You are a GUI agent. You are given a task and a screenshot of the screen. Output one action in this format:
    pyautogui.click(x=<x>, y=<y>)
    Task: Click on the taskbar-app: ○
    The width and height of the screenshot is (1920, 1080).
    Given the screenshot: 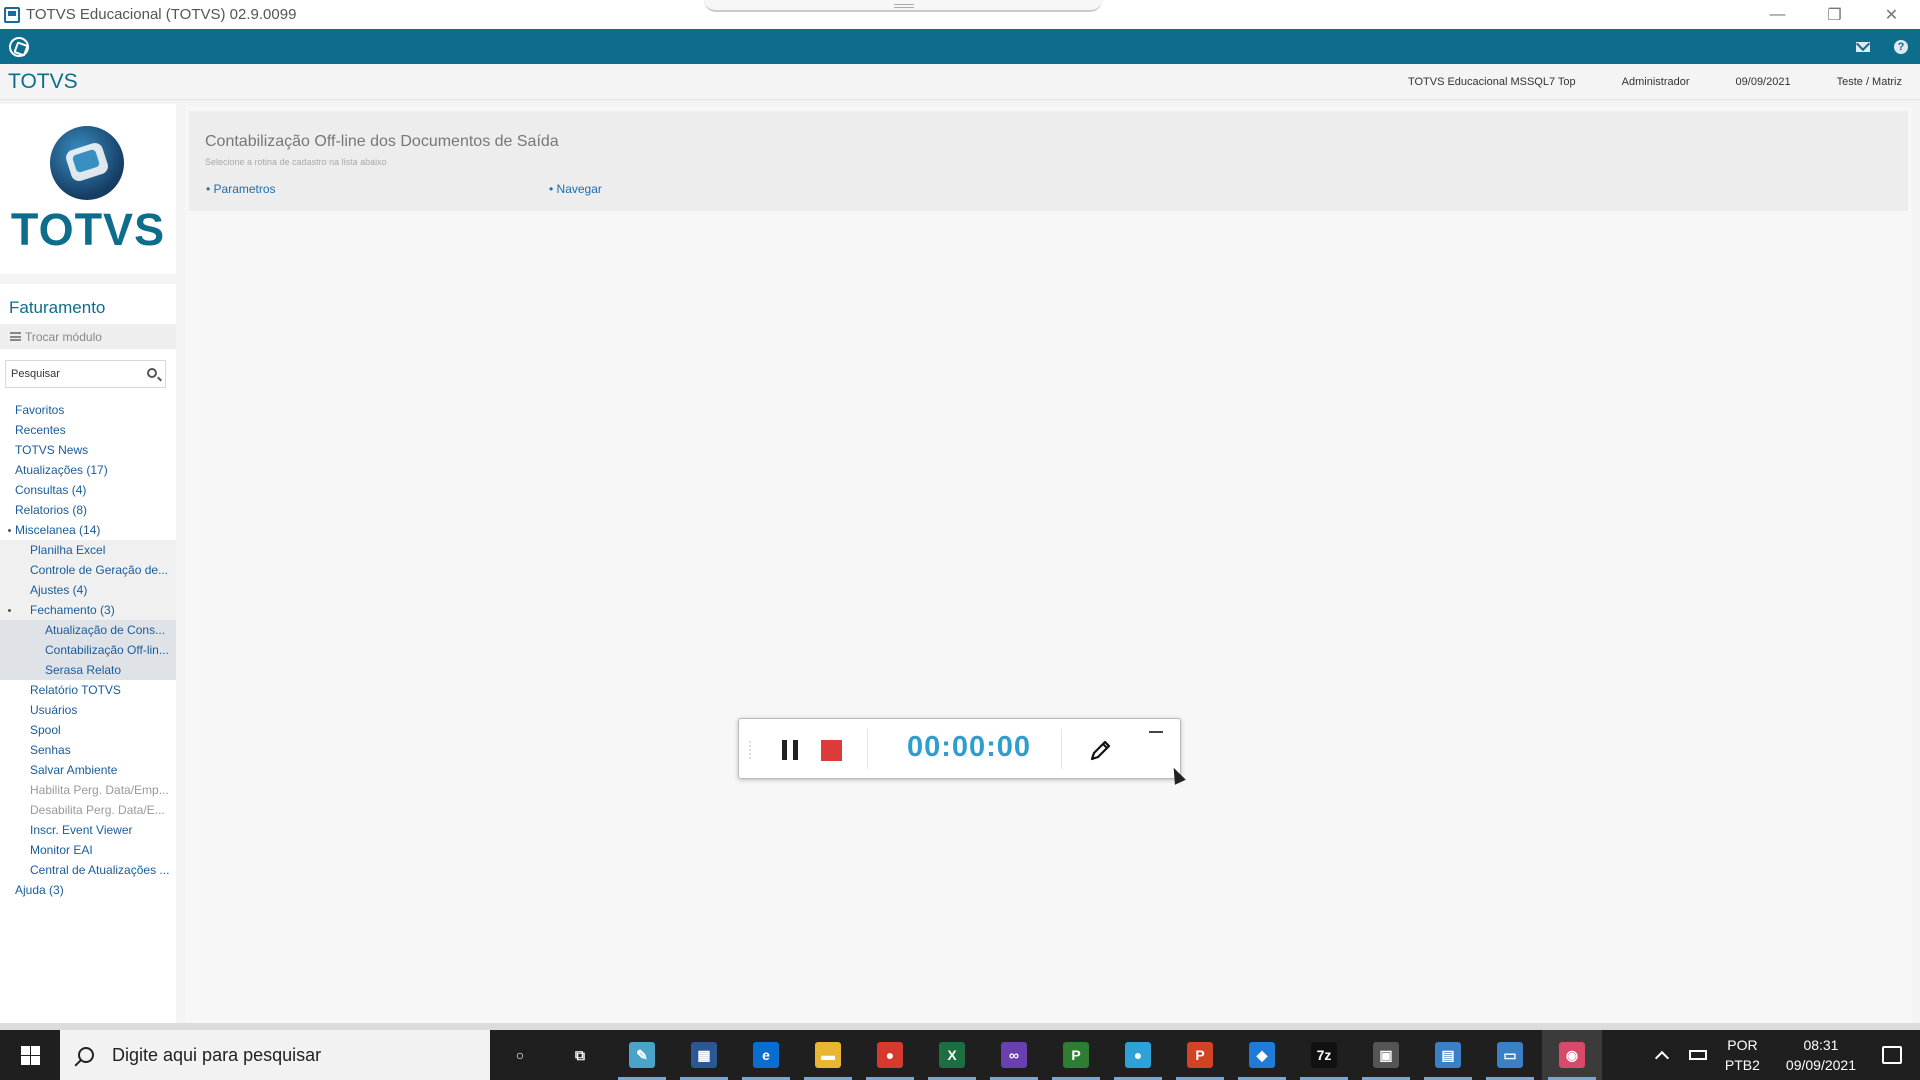 What is the action you would take?
    pyautogui.click(x=520, y=1055)
    